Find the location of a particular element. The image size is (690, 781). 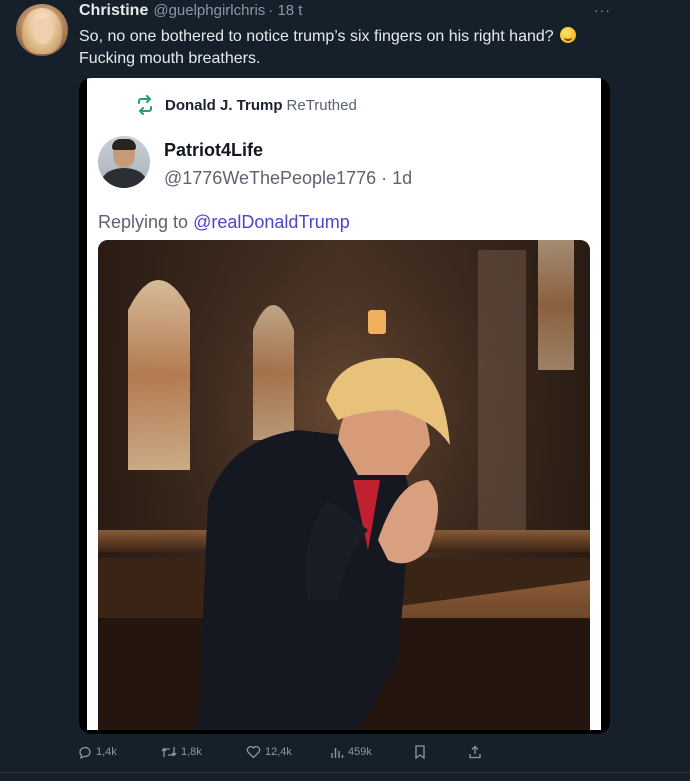

retweet-count: 1,8k is located at coordinates (191, 752).